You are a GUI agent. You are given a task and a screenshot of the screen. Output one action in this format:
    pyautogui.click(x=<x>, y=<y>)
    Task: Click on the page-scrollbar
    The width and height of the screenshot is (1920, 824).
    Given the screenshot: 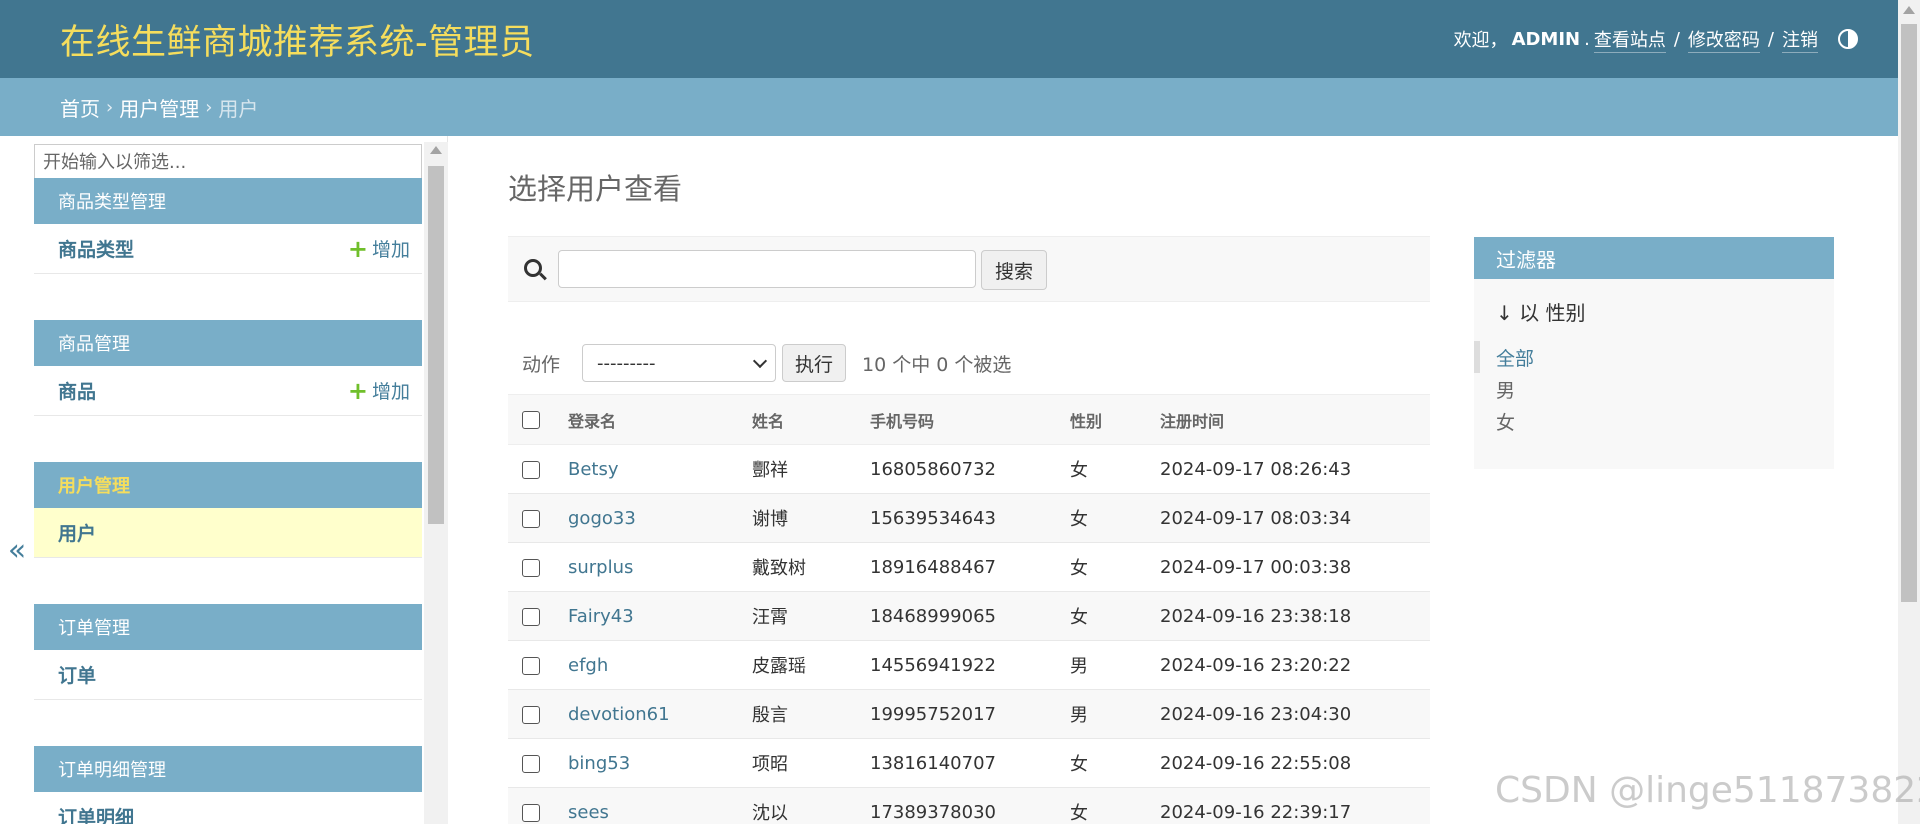 What is the action you would take?
    pyautogui.click(x=1909, y=412)
    